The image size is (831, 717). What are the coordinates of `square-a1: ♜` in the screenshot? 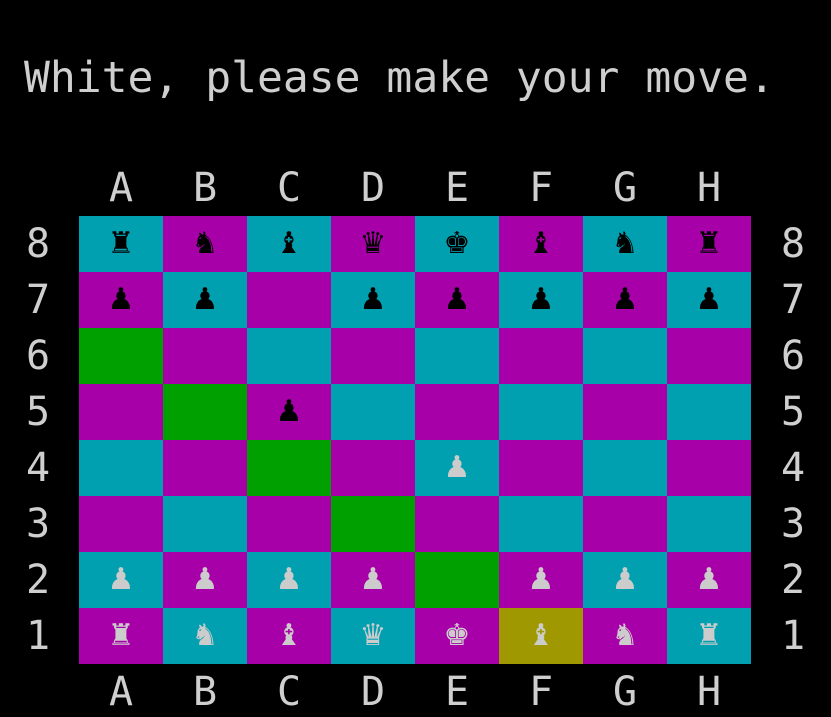 It's located at (121, 636).